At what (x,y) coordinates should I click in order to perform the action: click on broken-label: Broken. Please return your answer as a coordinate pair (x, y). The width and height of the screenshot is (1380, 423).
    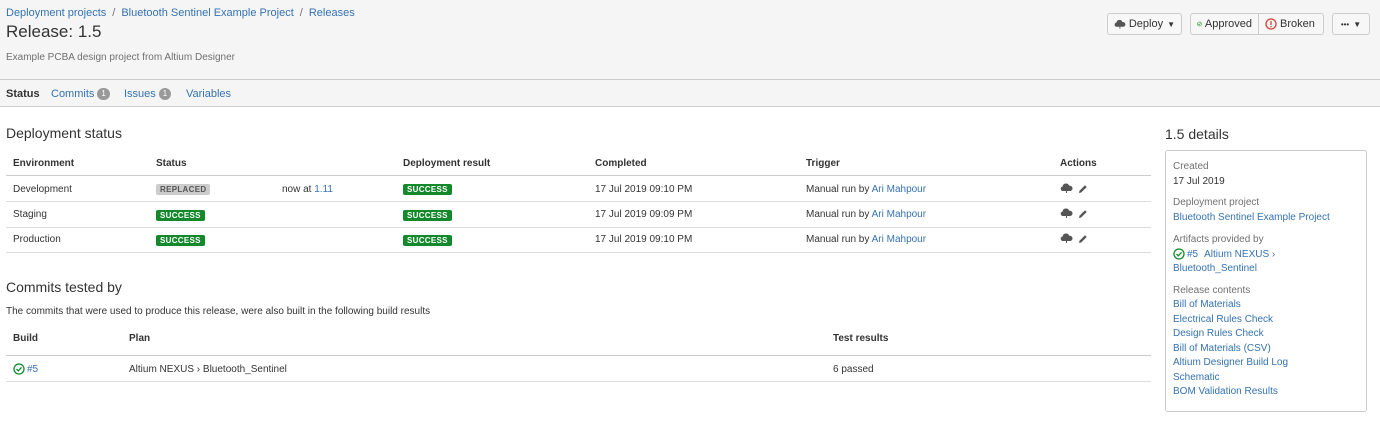
    Looking at the image, I should click on (1297, 24).